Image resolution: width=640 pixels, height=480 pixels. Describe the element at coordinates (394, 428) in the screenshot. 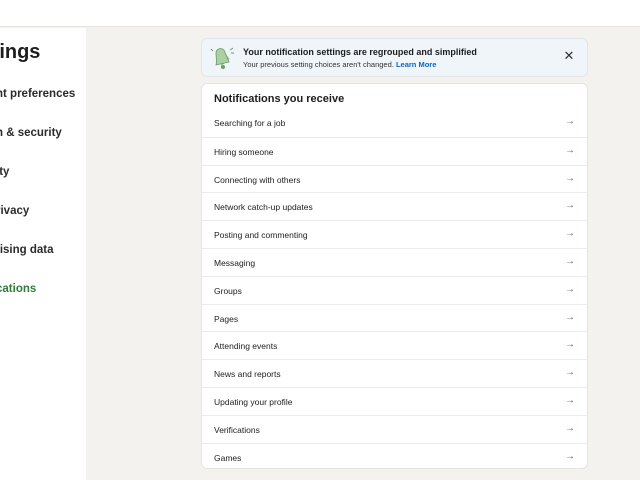

I see `list-item: Verifications →` at that location.